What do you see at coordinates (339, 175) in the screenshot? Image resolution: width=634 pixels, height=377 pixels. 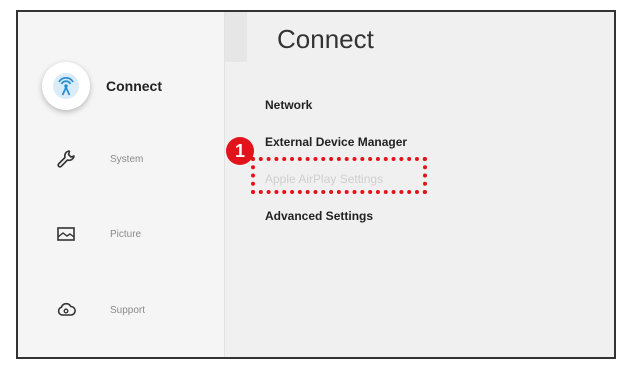 I see `highlight-box` at bounding box center [339, 175].